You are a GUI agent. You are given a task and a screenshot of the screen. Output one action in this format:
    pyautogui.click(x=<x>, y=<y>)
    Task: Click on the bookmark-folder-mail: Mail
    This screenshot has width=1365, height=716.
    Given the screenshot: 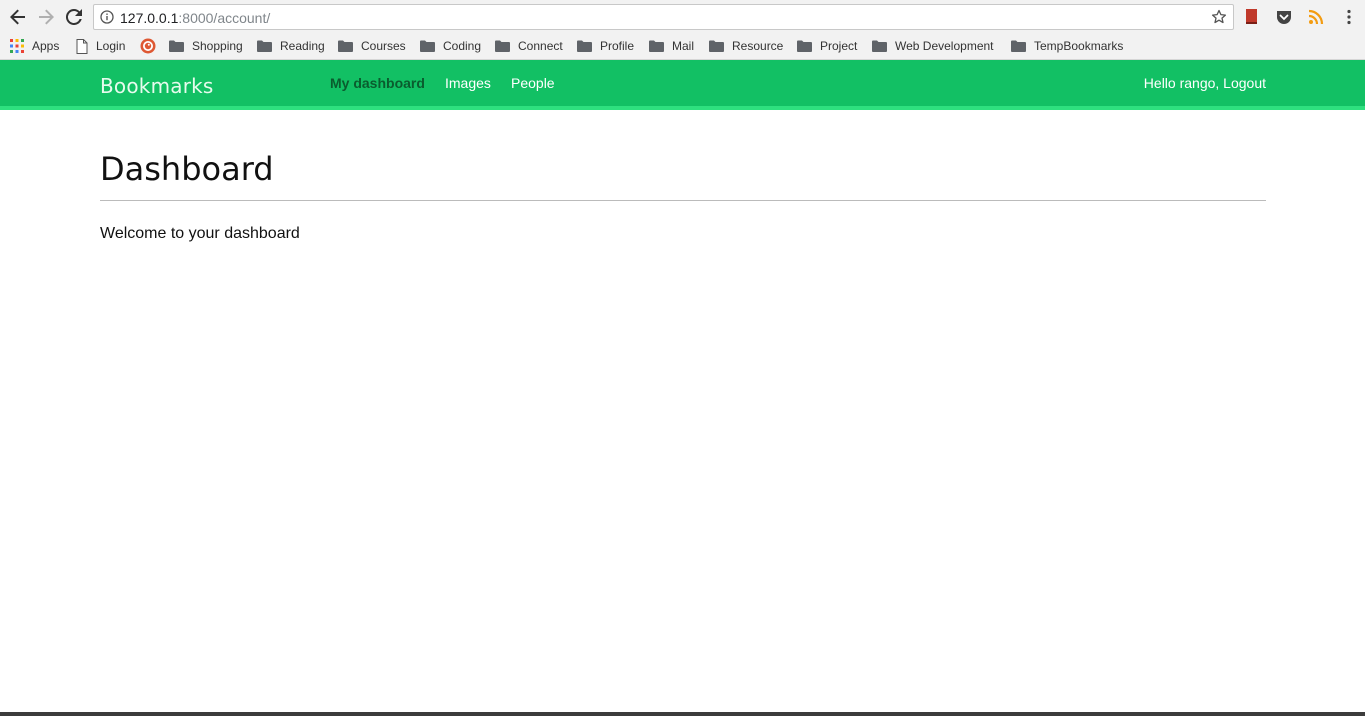 What is the action you would take?
    pyautogui.click(x=671, y=46)
    